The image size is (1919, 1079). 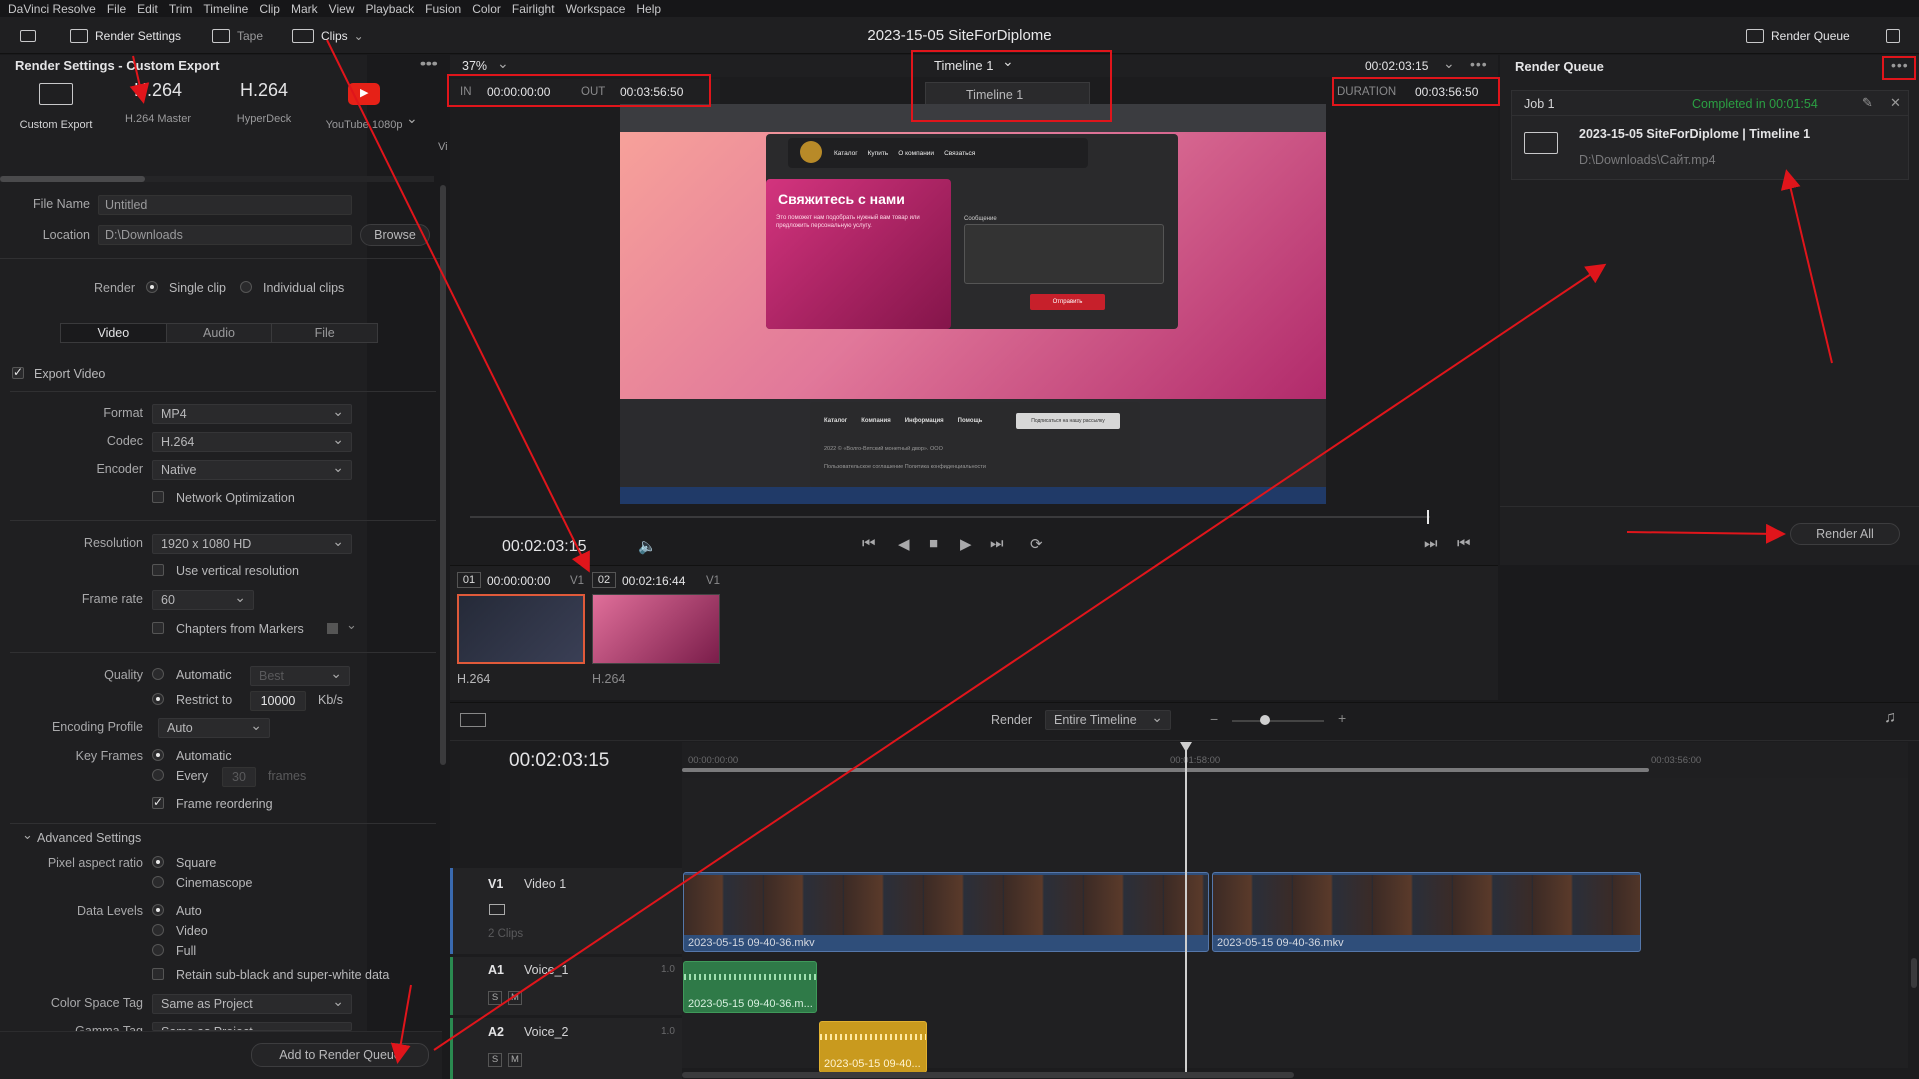 What do you see at coordinates (304, 9) in the screenshot?
I see `menu-mark: Mark` at bounding box center [304, 9].